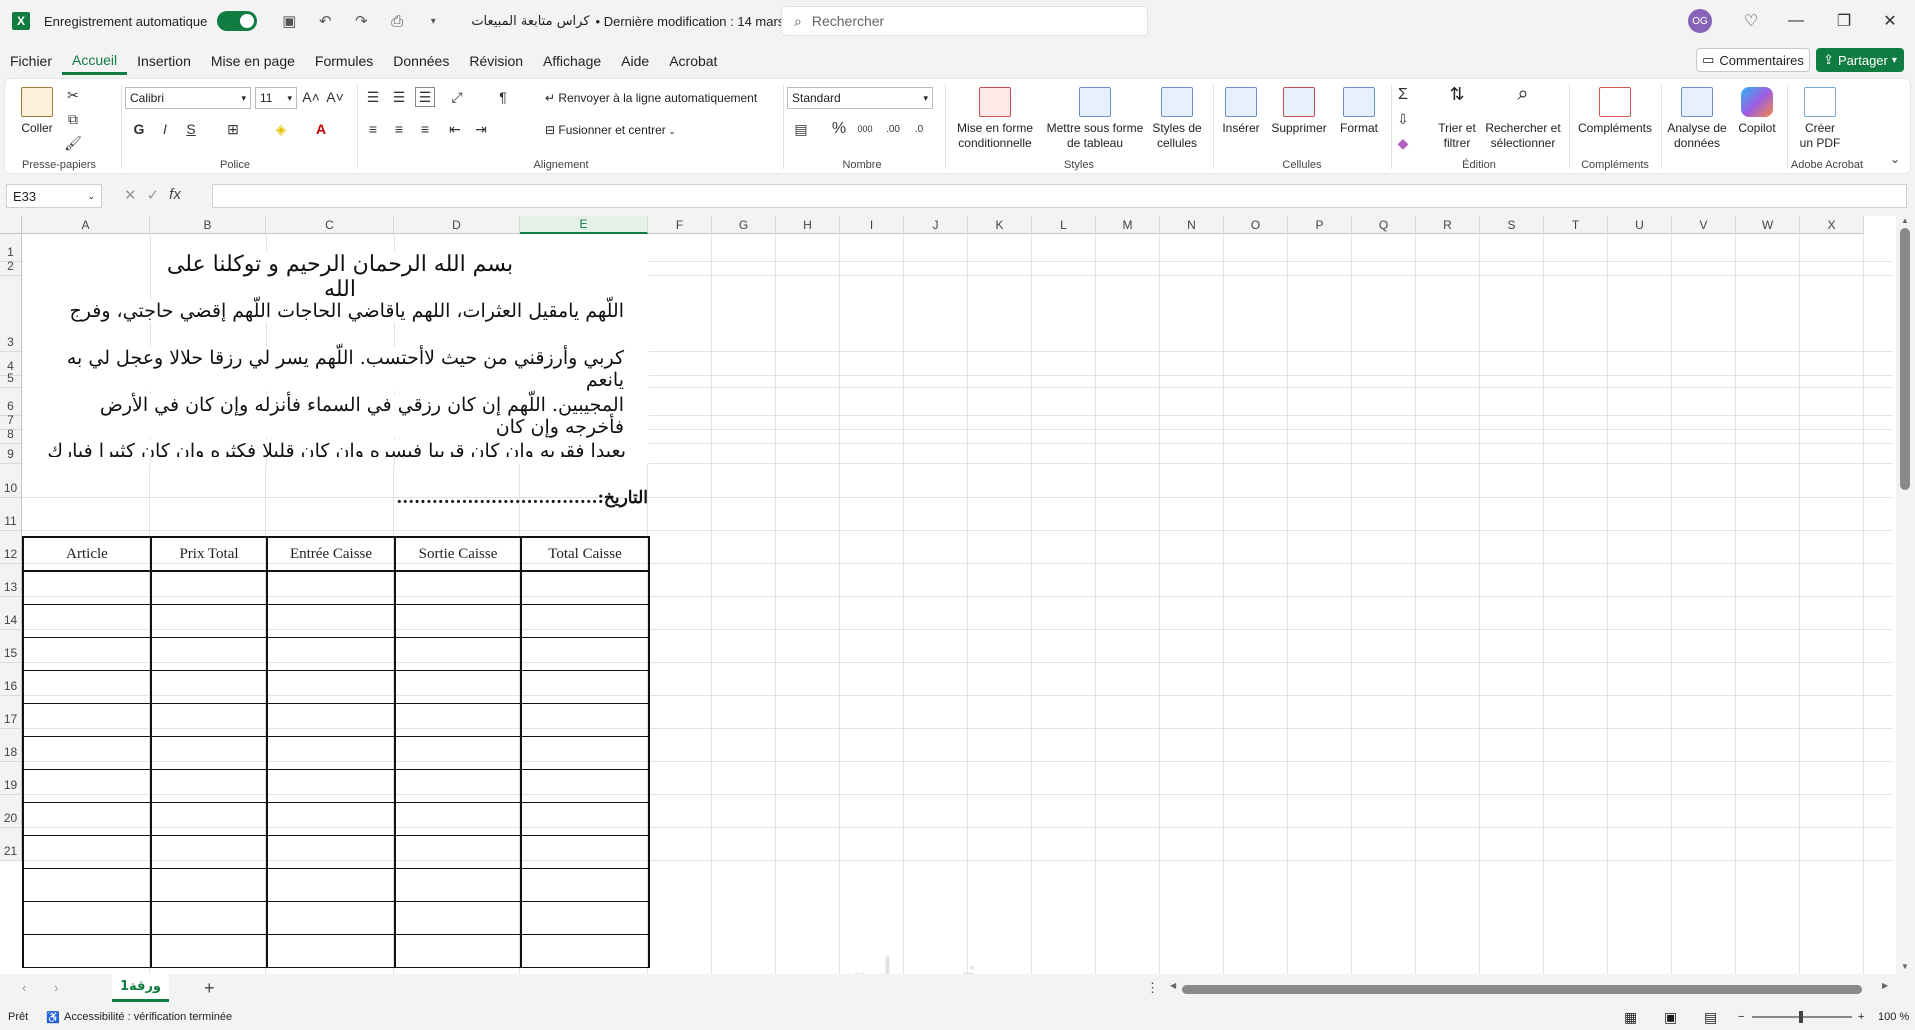  I want to click on avatar: OG, so click(1700, 21).